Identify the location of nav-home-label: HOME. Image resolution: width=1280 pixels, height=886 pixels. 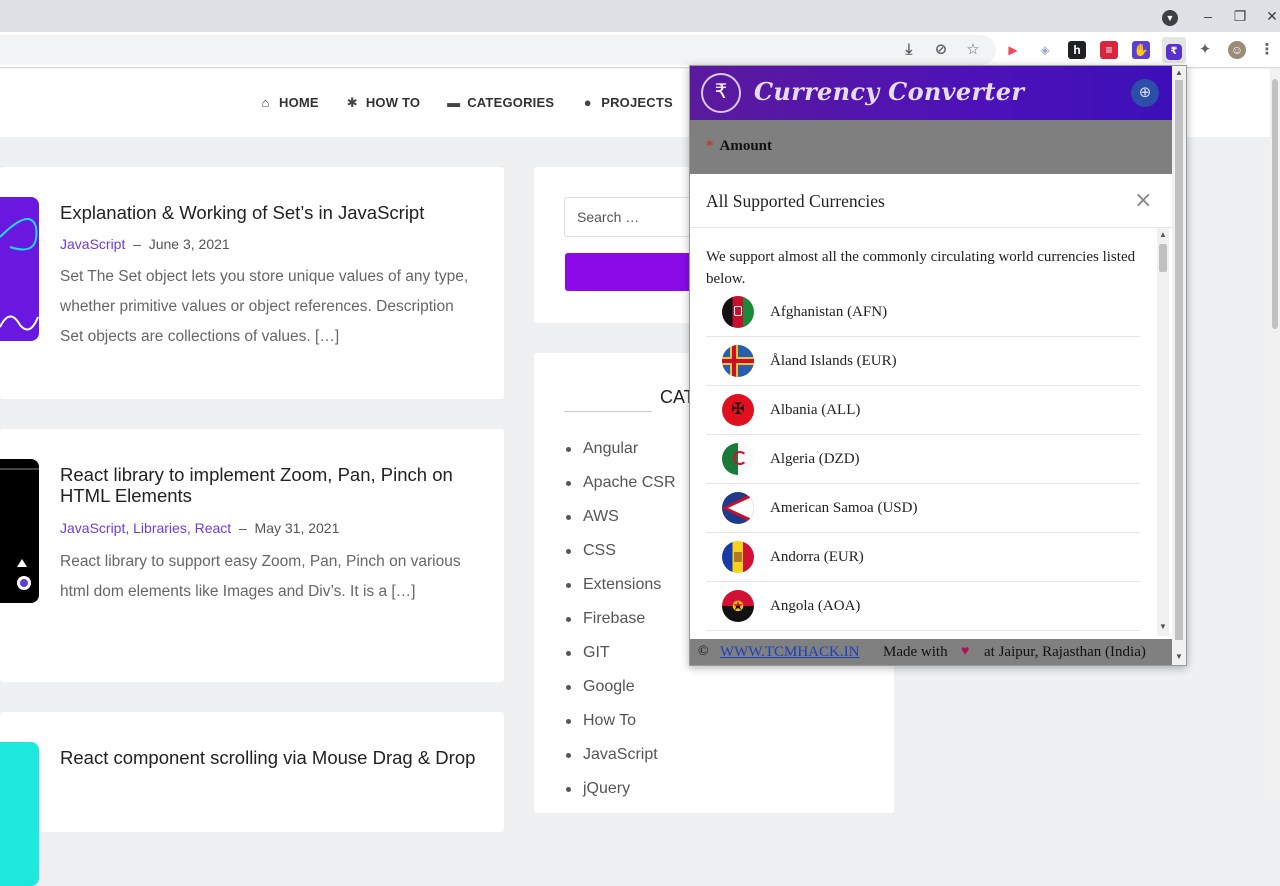
(299, 102).